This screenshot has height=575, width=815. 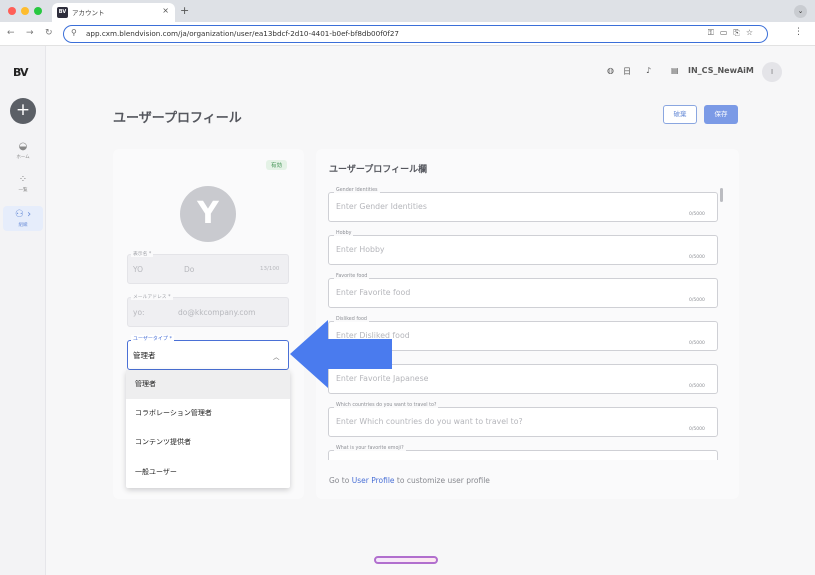 What do you see at coordinates (352, 276) in the screenshot?
I see `favorite-food-label: Favorite food` at bounding box center [352, 276].